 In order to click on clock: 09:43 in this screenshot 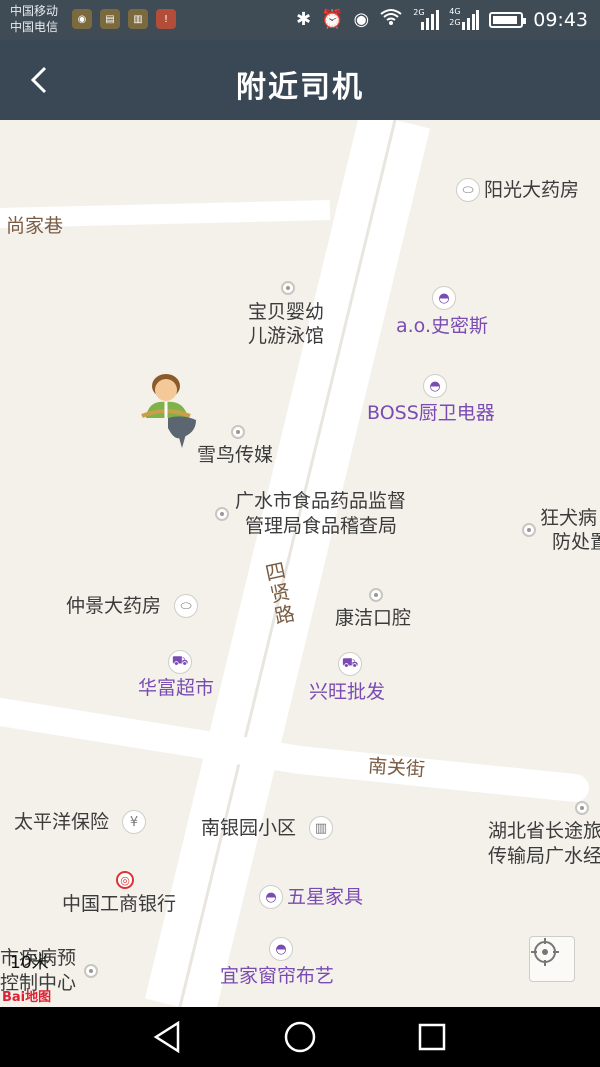, I will do `click(560, 19)`.